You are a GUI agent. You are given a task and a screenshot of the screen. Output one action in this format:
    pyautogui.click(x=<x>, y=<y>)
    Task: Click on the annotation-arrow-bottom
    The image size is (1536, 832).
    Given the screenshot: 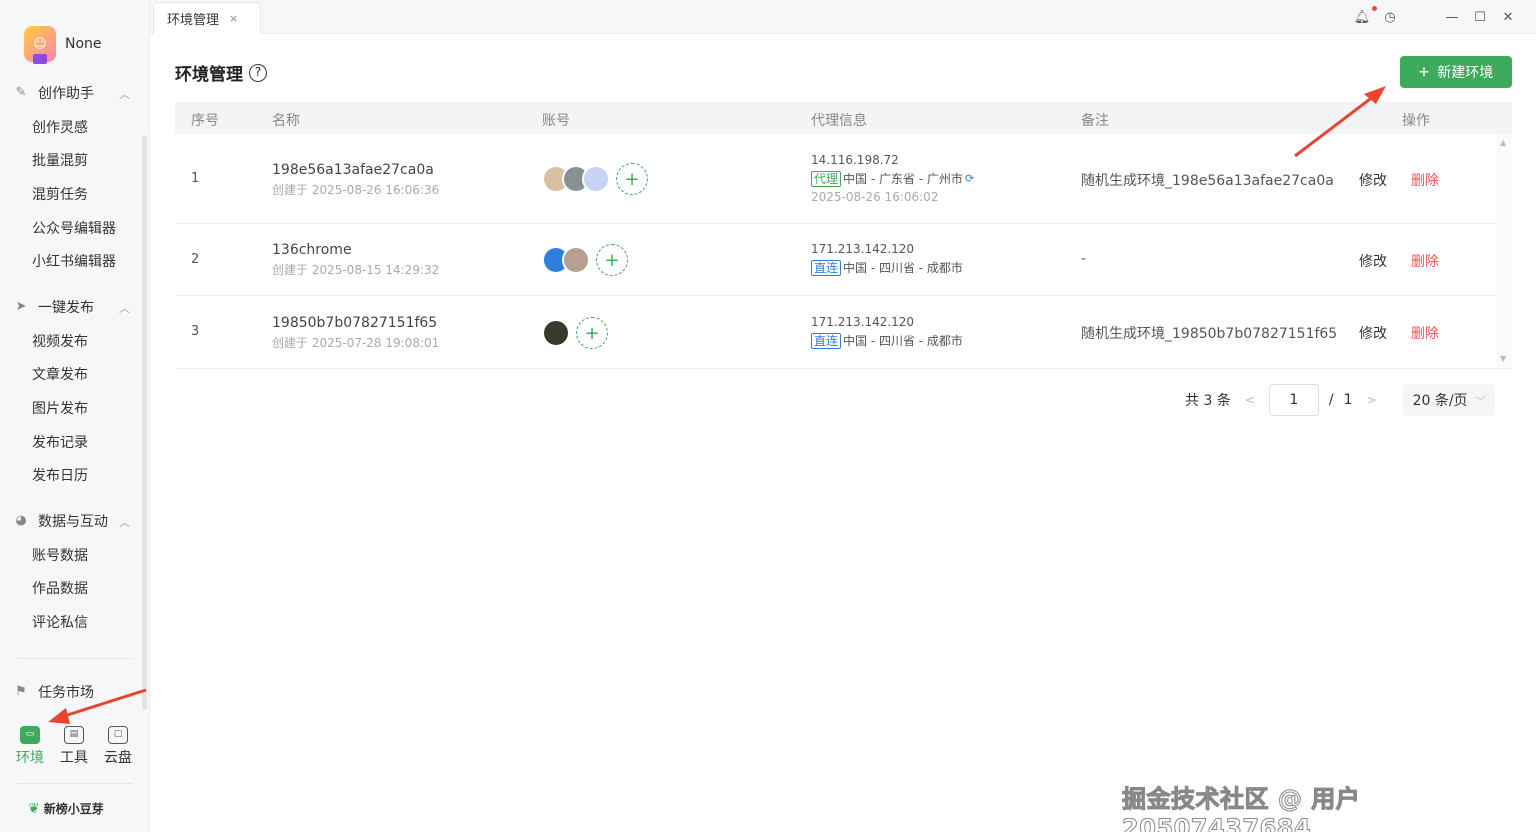 What is the action you would take?
    pyautogui.click(x=102, y=704)
    